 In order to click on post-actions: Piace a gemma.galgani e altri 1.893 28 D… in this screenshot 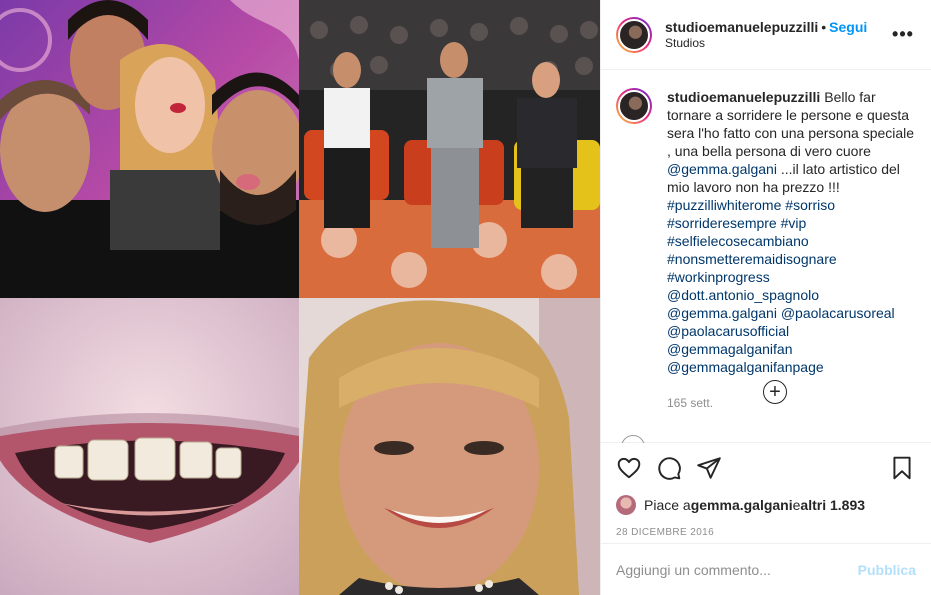, I will do `click(766, 492)`.